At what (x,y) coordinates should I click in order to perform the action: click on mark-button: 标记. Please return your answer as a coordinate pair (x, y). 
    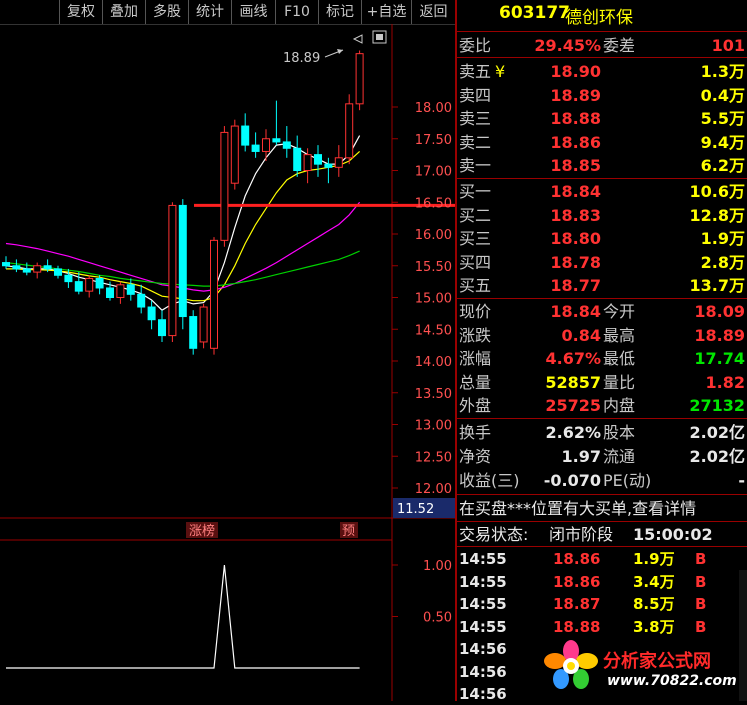
    Looking at the image, I should click on (340, 12).